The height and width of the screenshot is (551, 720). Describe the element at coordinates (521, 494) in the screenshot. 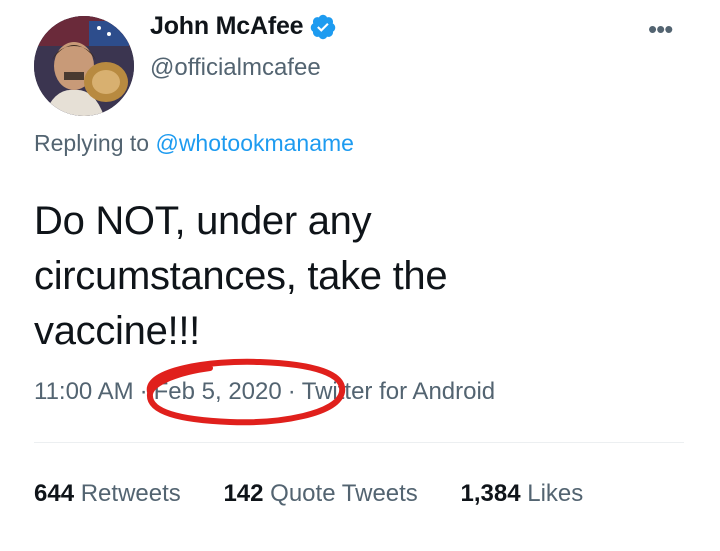

I see `likes-stat: 1,384 Likes` at that location.